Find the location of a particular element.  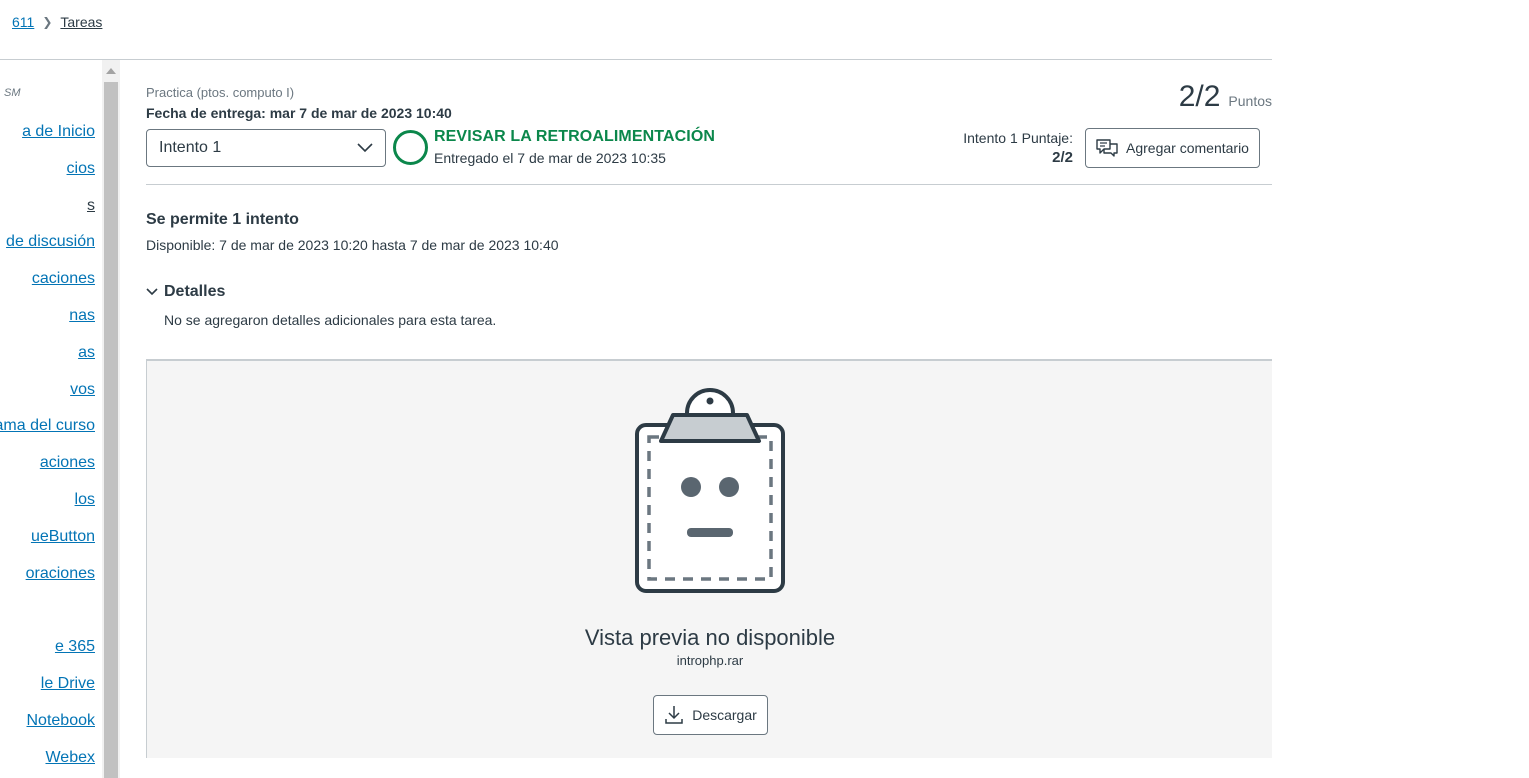

sidebar-item-files: vos is located at coordinates (82, 390).